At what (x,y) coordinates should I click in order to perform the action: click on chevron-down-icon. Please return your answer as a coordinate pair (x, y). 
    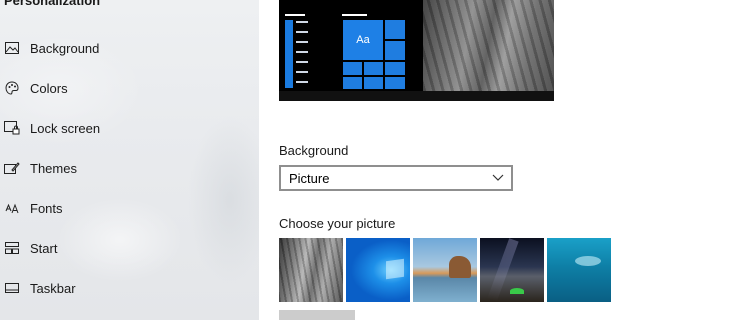
    Looking at the image, I should click on (498, 177).